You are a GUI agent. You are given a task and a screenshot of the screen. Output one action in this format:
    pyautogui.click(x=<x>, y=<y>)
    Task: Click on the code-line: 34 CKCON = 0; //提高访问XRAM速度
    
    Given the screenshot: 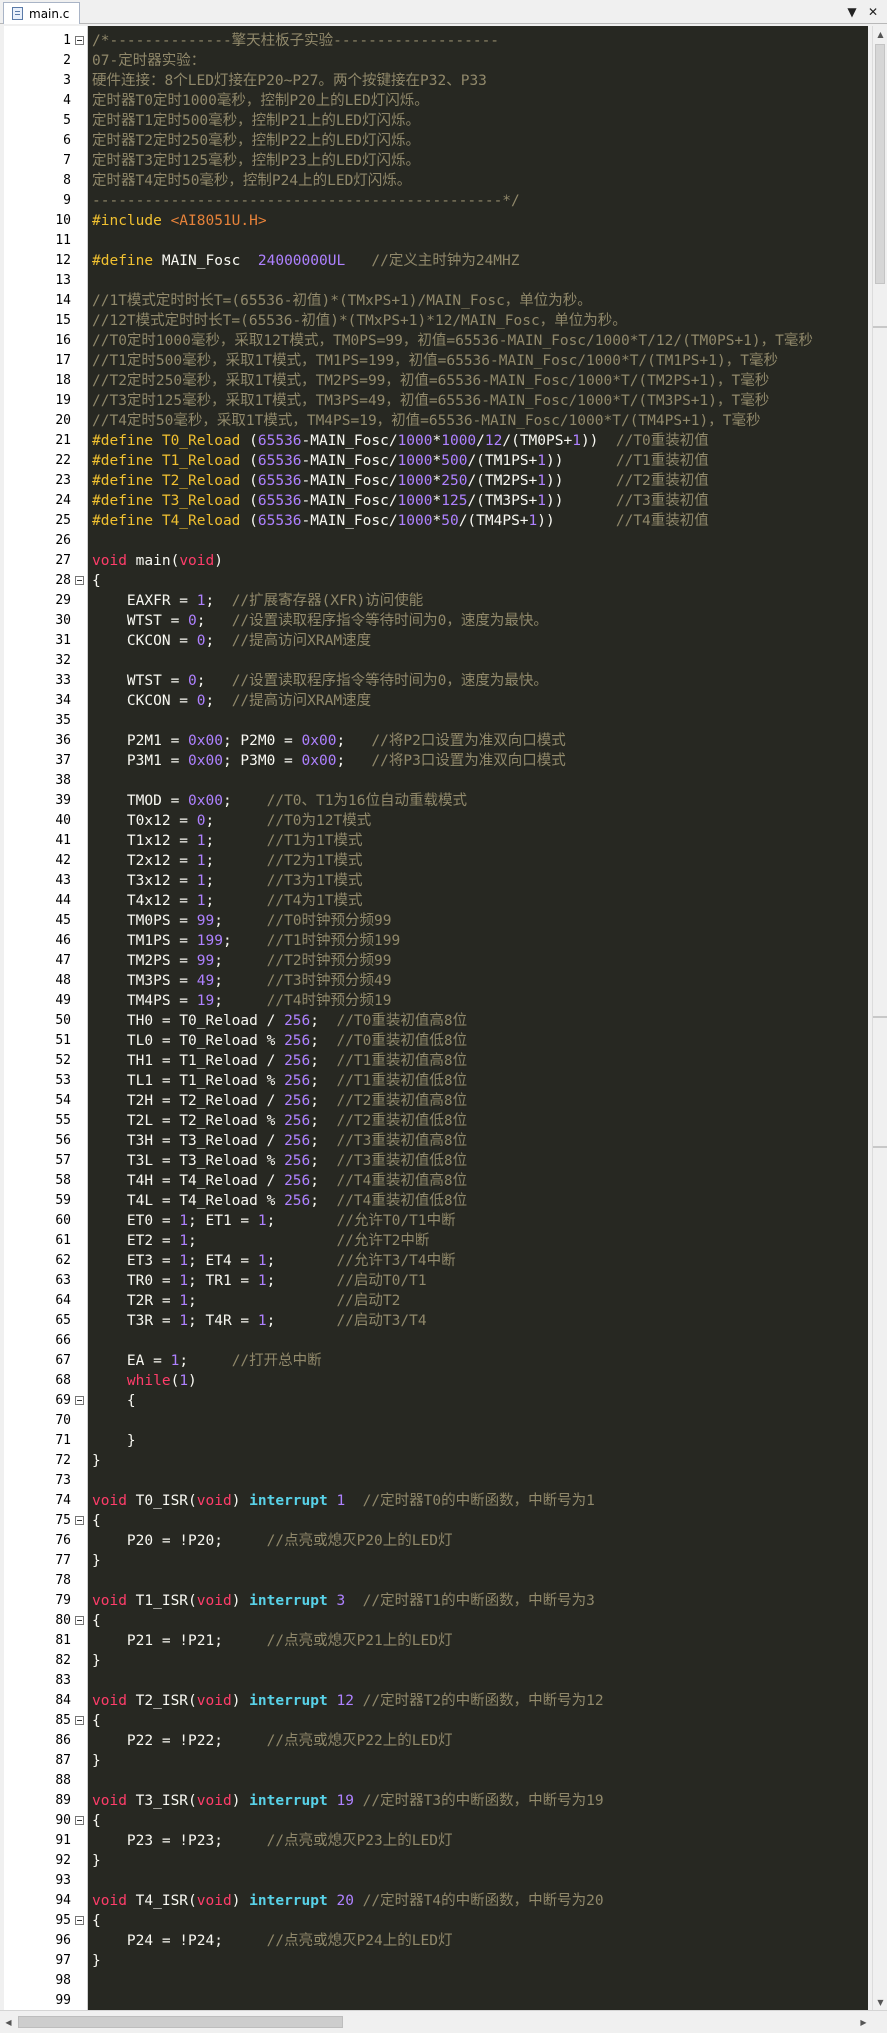 What is the action you would take?
    pyautogui.click(x=436, y=701)
    